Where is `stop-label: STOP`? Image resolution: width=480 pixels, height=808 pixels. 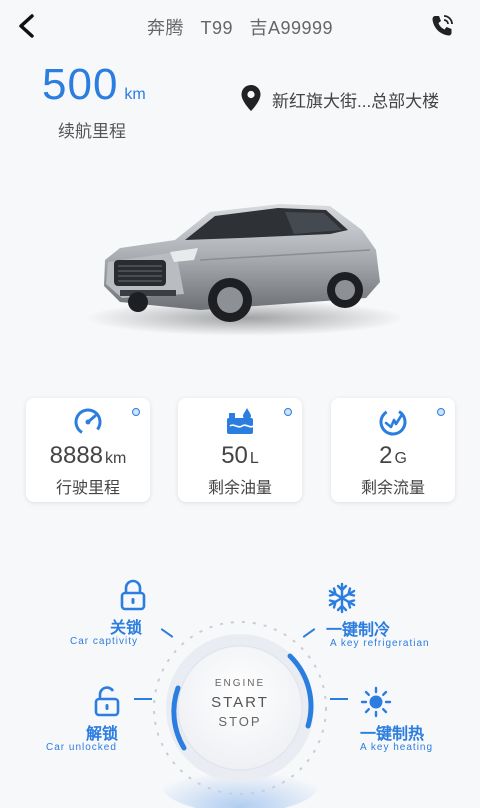 stop-label: STOP is located at coordinates (240, 721).